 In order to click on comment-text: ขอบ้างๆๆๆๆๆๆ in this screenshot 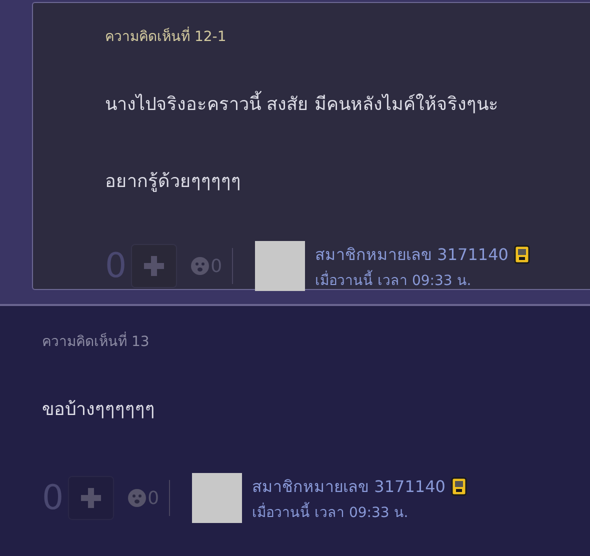, I will do `click(99, 410)`.